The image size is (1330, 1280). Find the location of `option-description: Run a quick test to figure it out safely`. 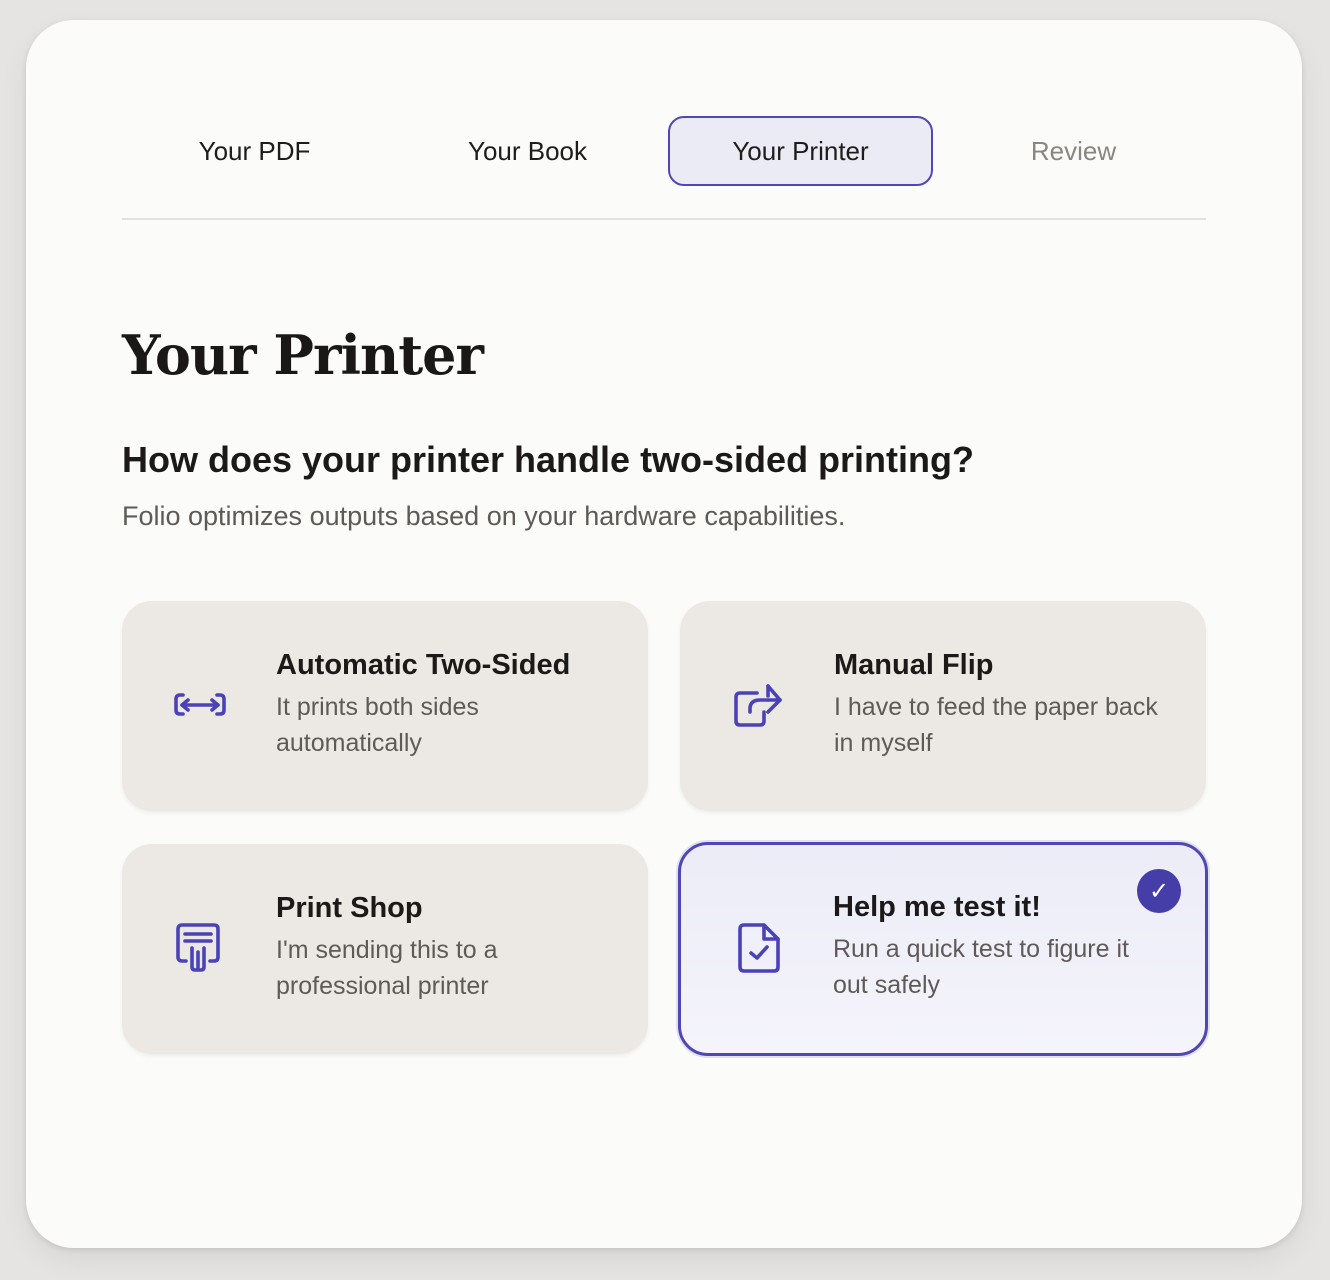

option-description: Run a quick test to figure it out safely is located at coordinates (981, 967).